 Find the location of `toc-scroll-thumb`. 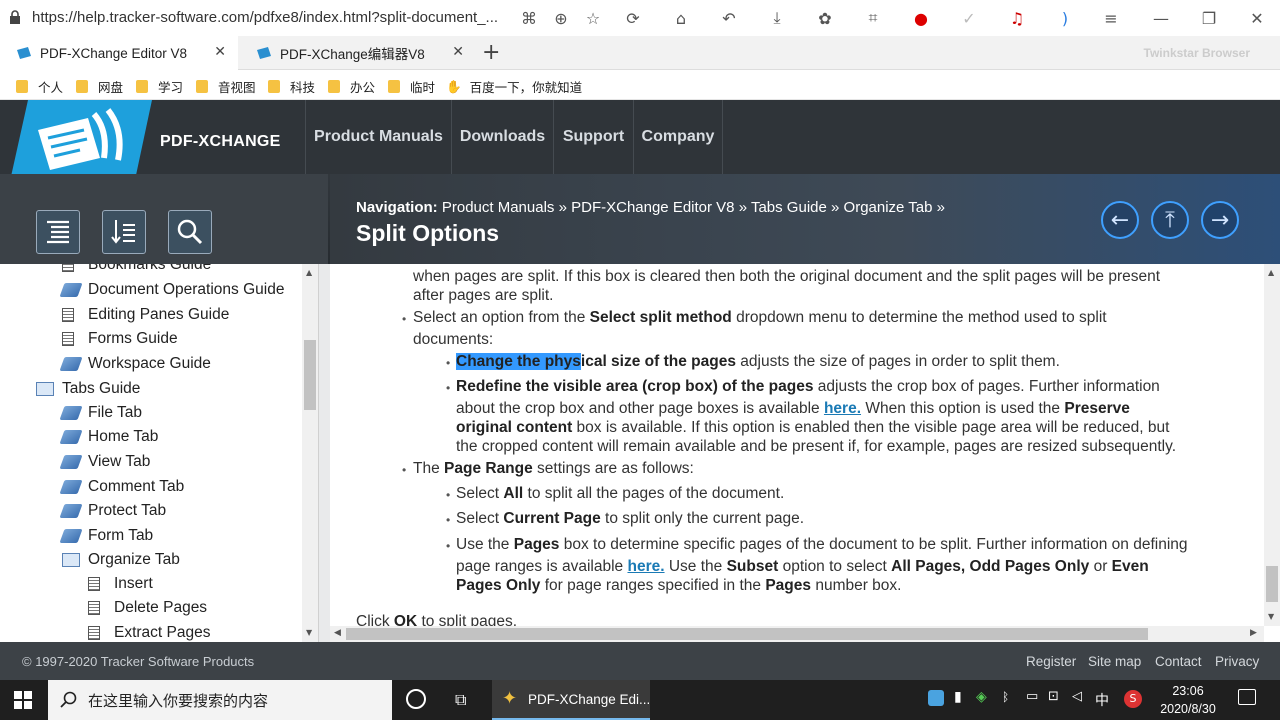

toc-scroll-thumb is located at coordinates (310, 375).